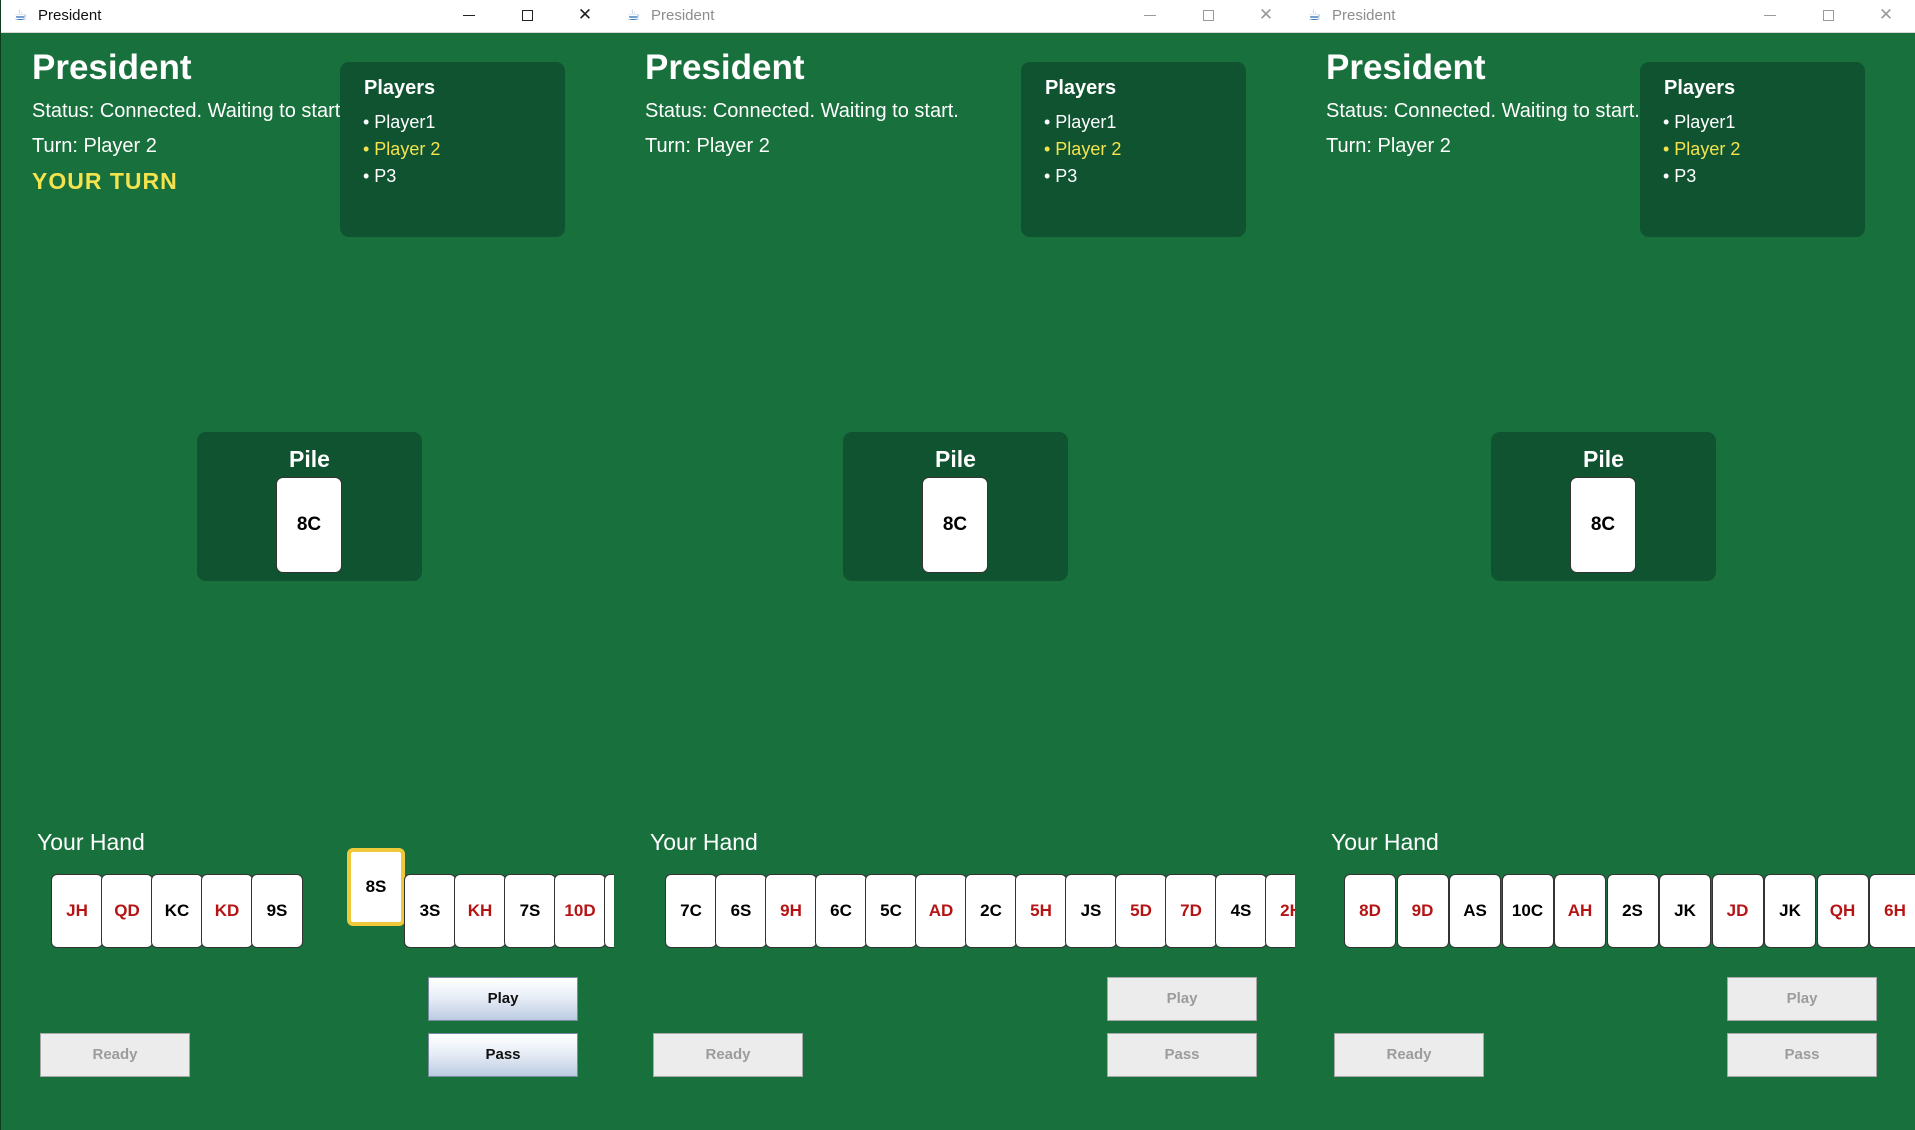  What do you see at coordinates (277, 911) in the screenshot?
I see `hand-card: 9S` at bounding box center [277, 911].